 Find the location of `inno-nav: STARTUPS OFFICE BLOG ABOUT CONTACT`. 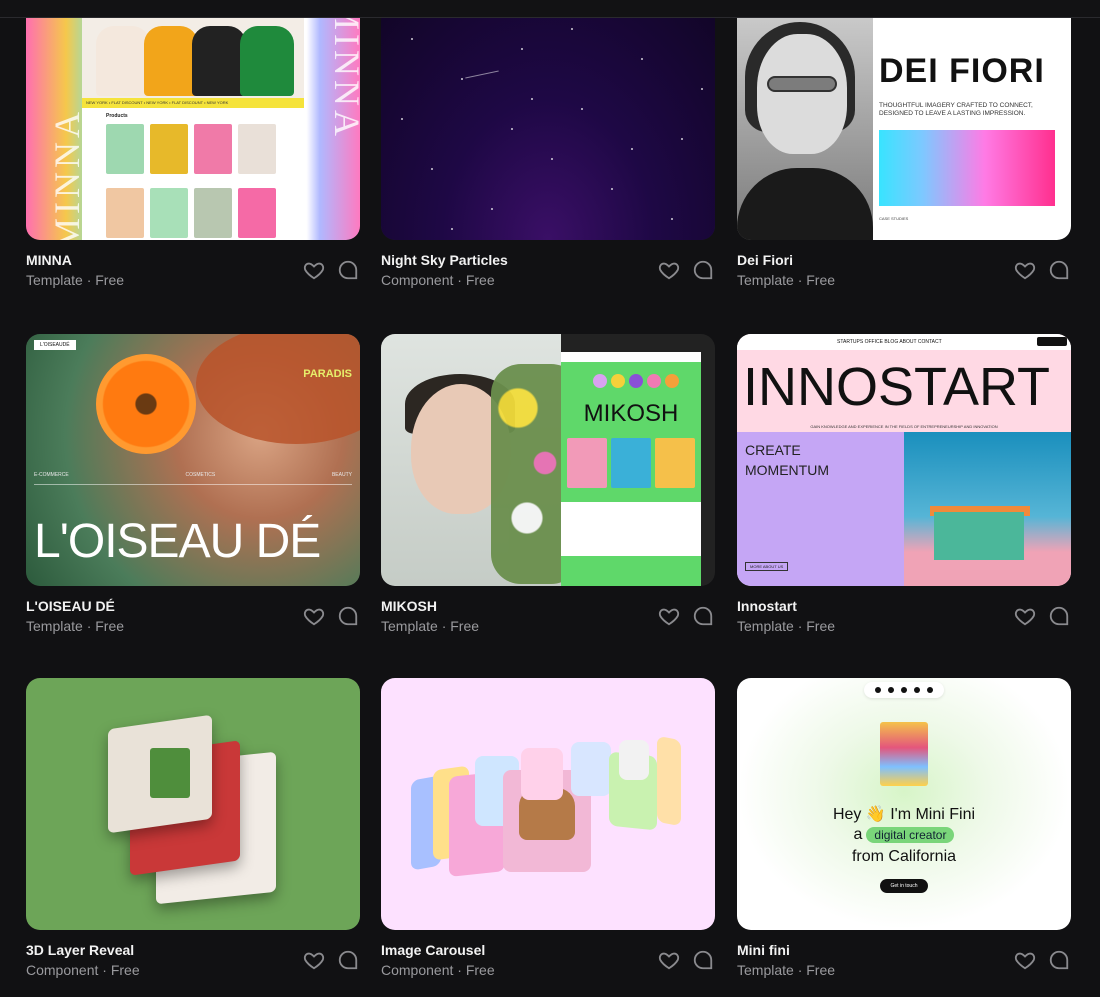

inno-nav: STARTUPS OFFICE BLOG ABOUT CONTACT is located at coordinates (889, 342).